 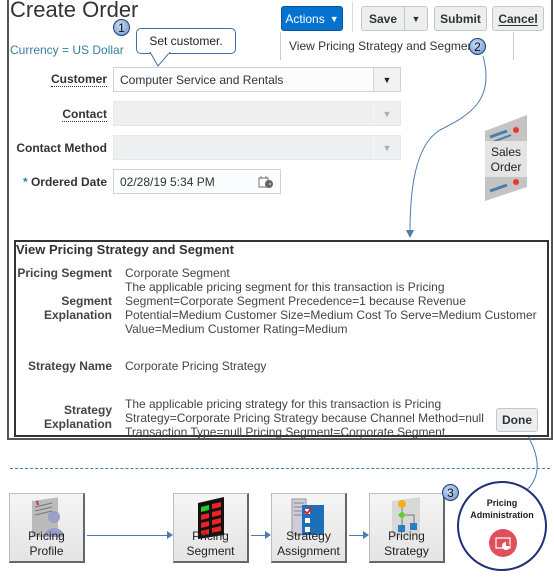 What do you see at coordinates (129, 535) in the screenshot?
I see `flow-arrow` at bounding box center [129, 535].